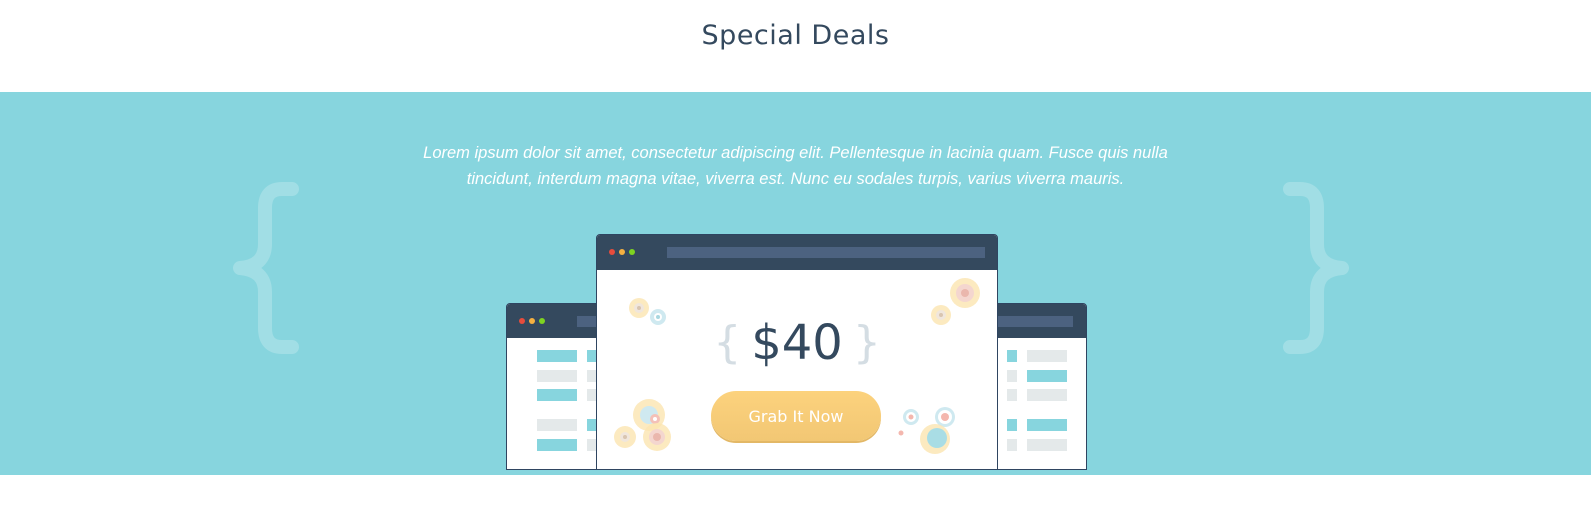  I want to click on curly-brace-close-icon: }, so click(866, 342).